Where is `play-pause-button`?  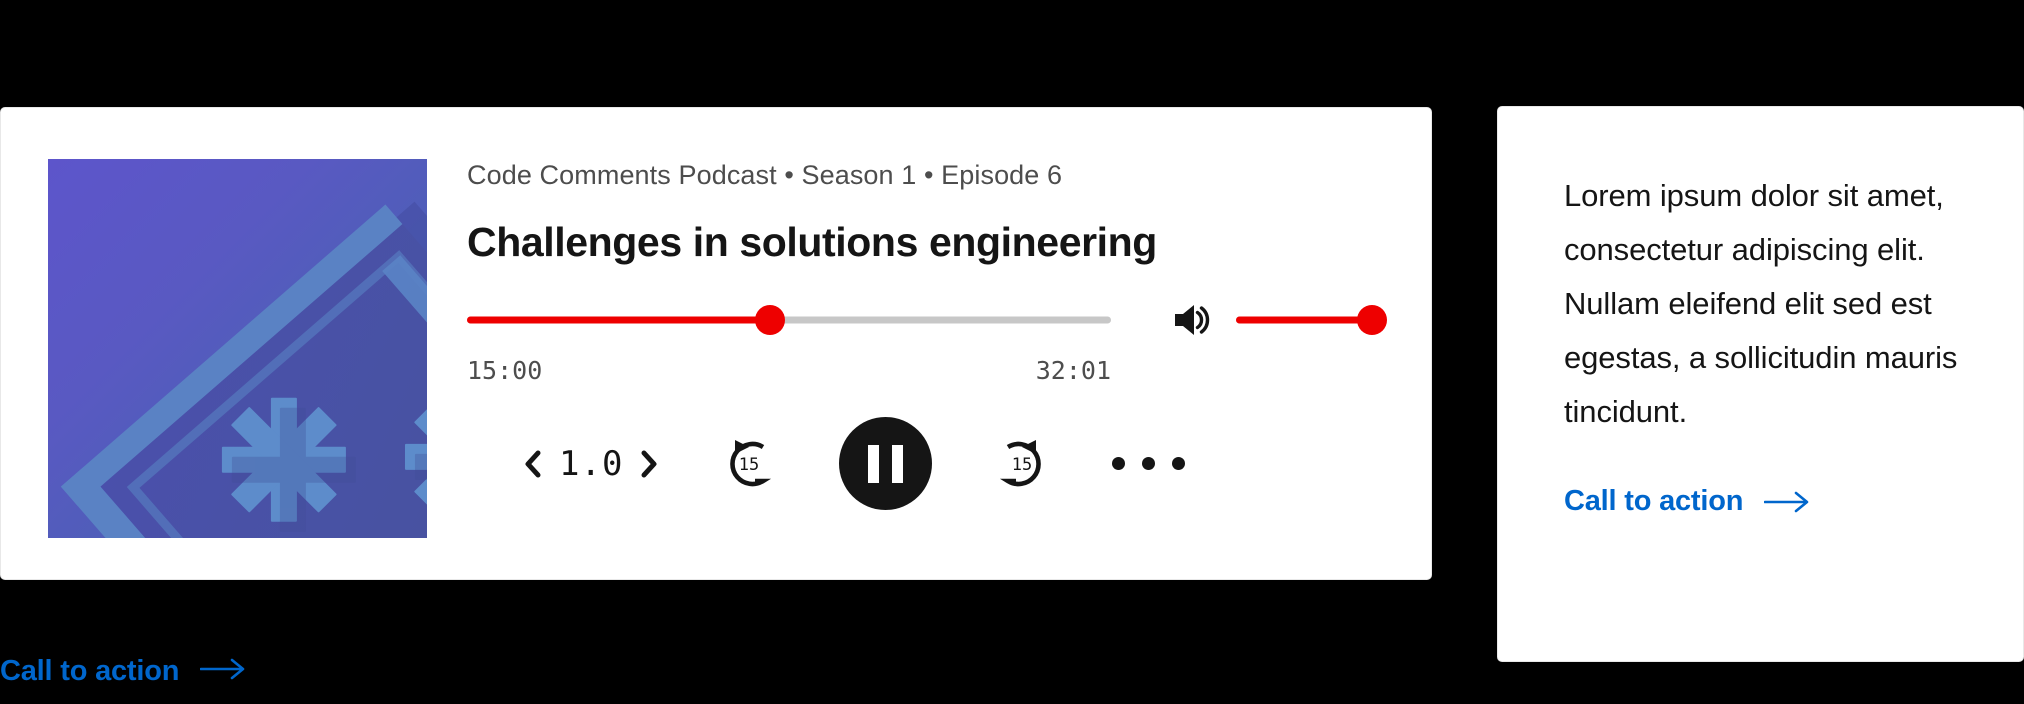
play-pause-button is located at coordinates (886, 463).